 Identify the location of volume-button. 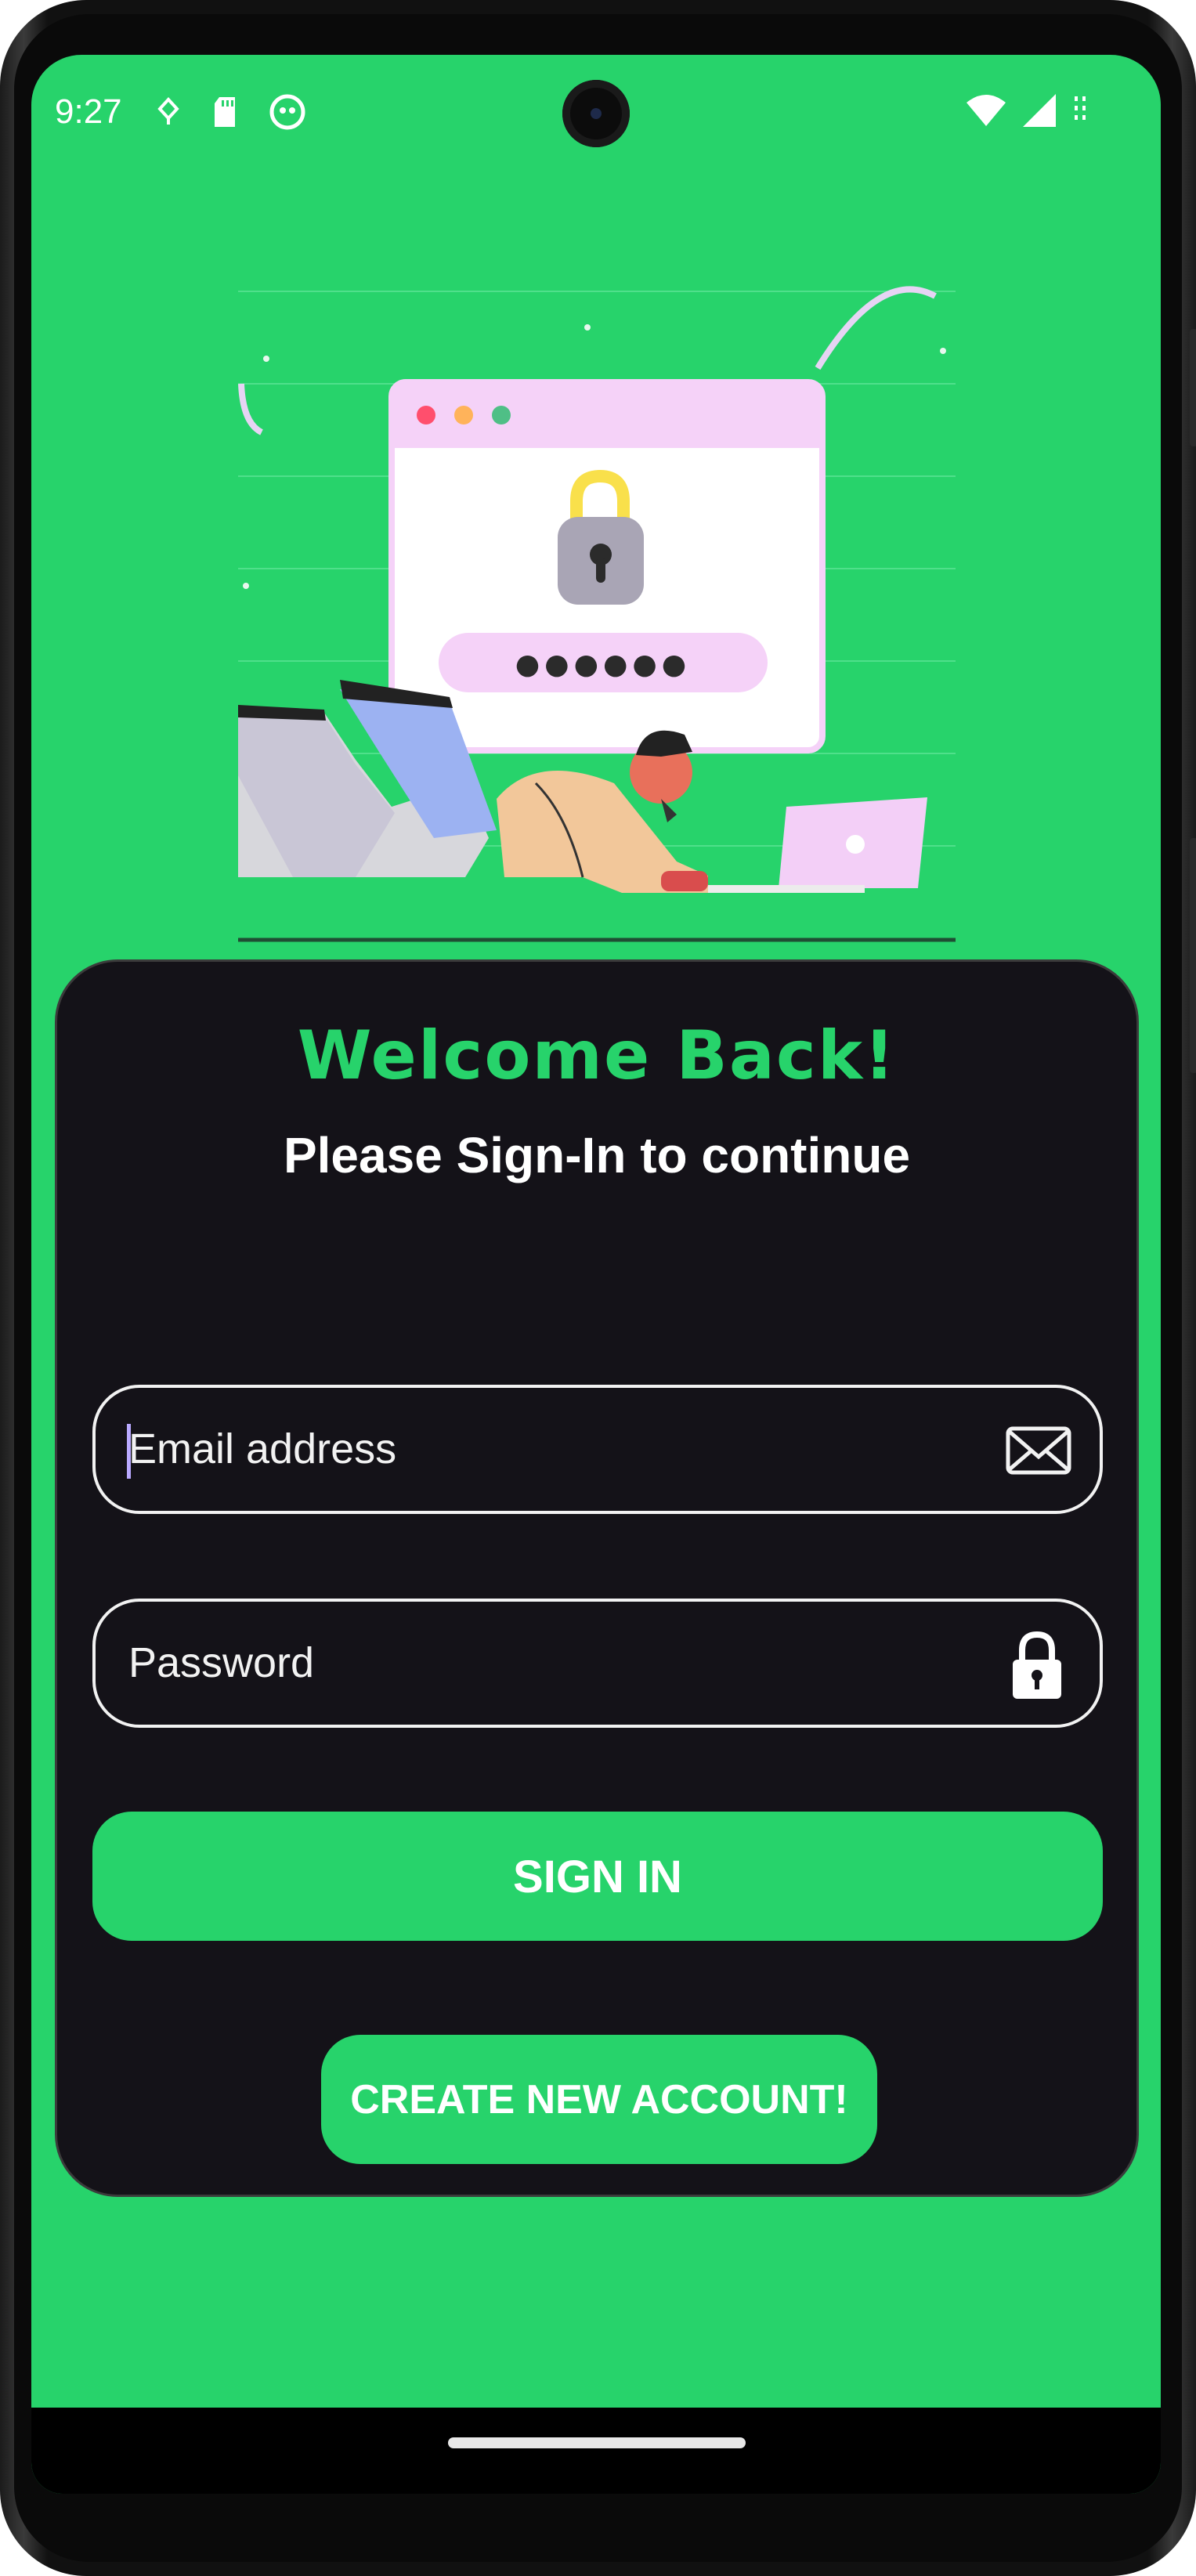
(1193, 387).